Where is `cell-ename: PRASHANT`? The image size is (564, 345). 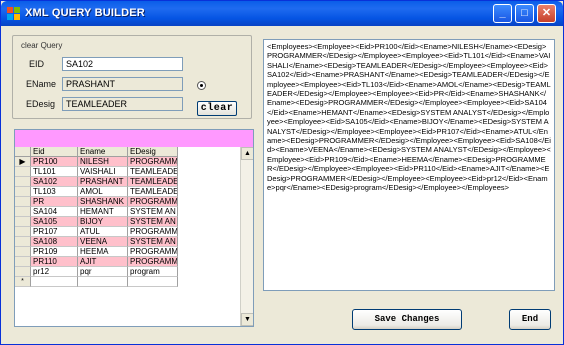 cell-ename: PRASHANT is located at coordinates (103, 182).